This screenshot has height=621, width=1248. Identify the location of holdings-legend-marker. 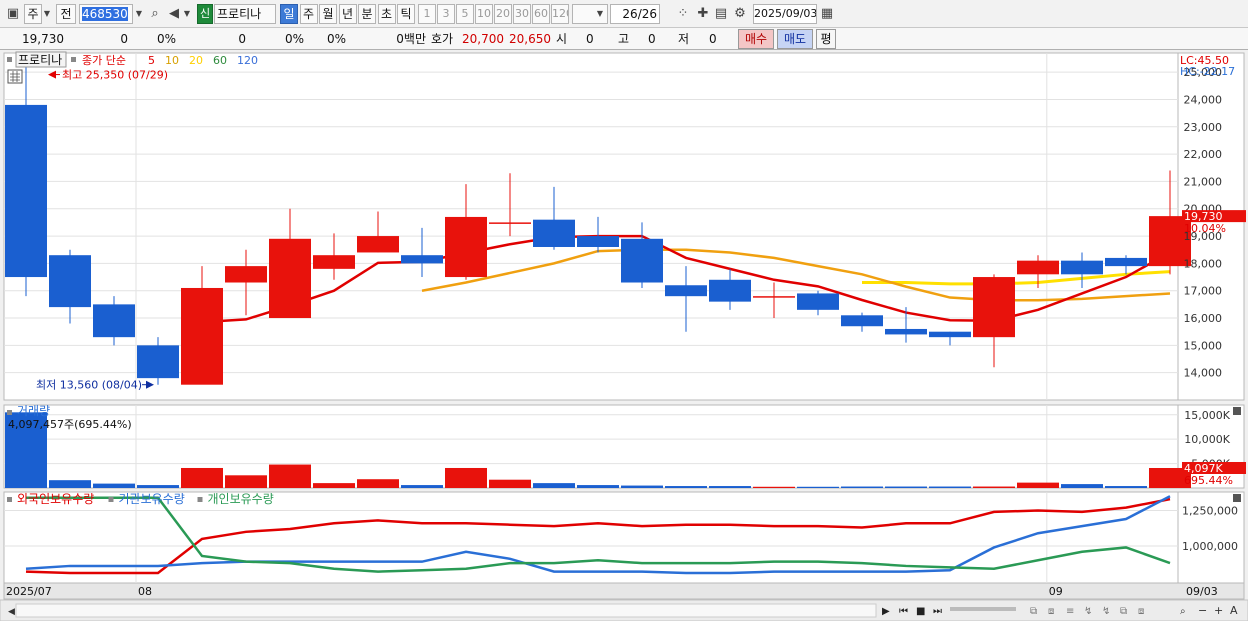
(200, 499).